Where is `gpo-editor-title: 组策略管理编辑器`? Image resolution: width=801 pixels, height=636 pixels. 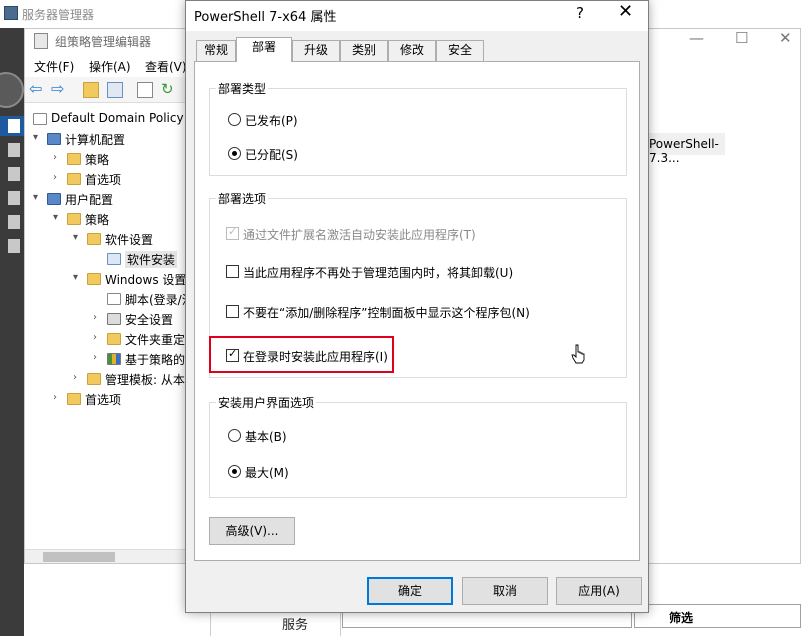
gpo-editor-title: 组策略管理编辑器 is located at coordinates (103, 42).